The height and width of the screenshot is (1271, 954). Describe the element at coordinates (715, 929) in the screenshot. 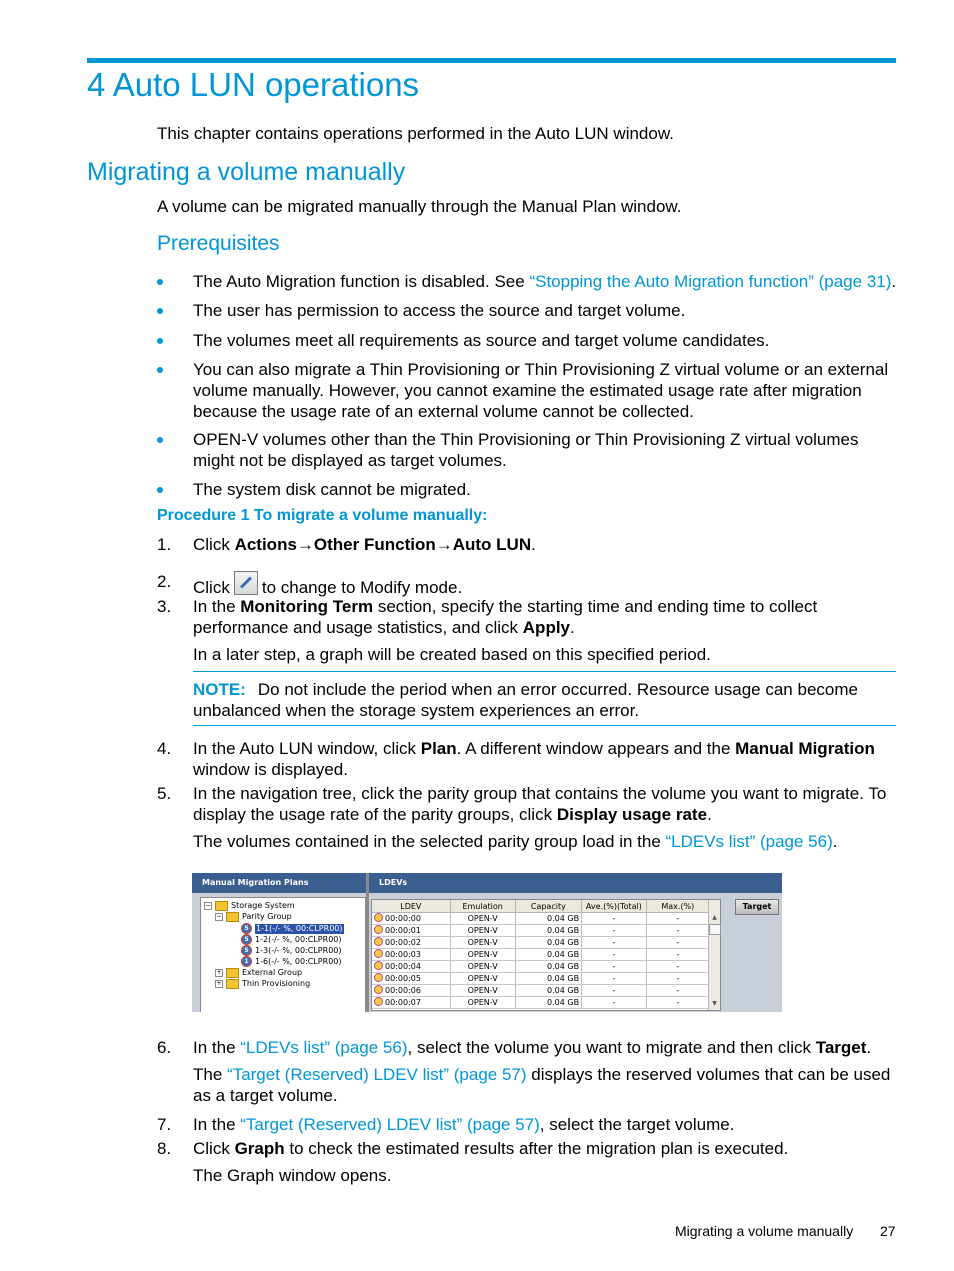

I see `scroll-thumb` at that location.